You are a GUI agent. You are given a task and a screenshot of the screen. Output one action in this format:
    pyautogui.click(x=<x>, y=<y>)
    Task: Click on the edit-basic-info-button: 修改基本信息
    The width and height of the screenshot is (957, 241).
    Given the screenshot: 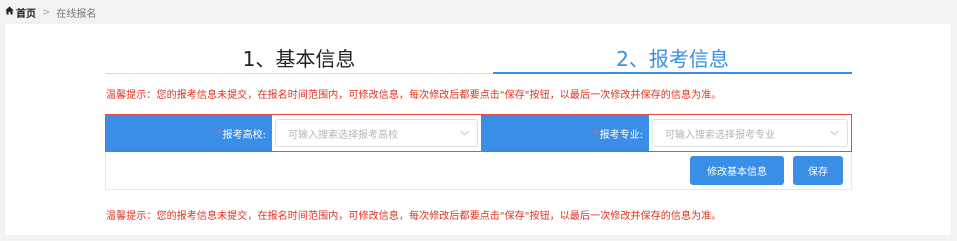 What is the action you would take?
    pyautogui.click(x=737, y=170)
    